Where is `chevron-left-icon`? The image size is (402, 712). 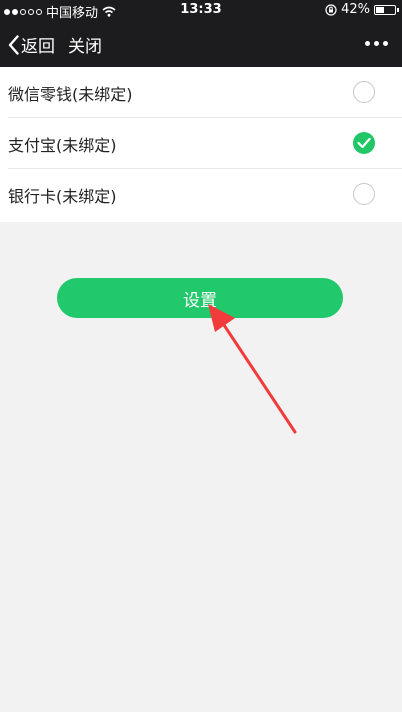
chevron-left-icon is located at coordinates (13, 44).